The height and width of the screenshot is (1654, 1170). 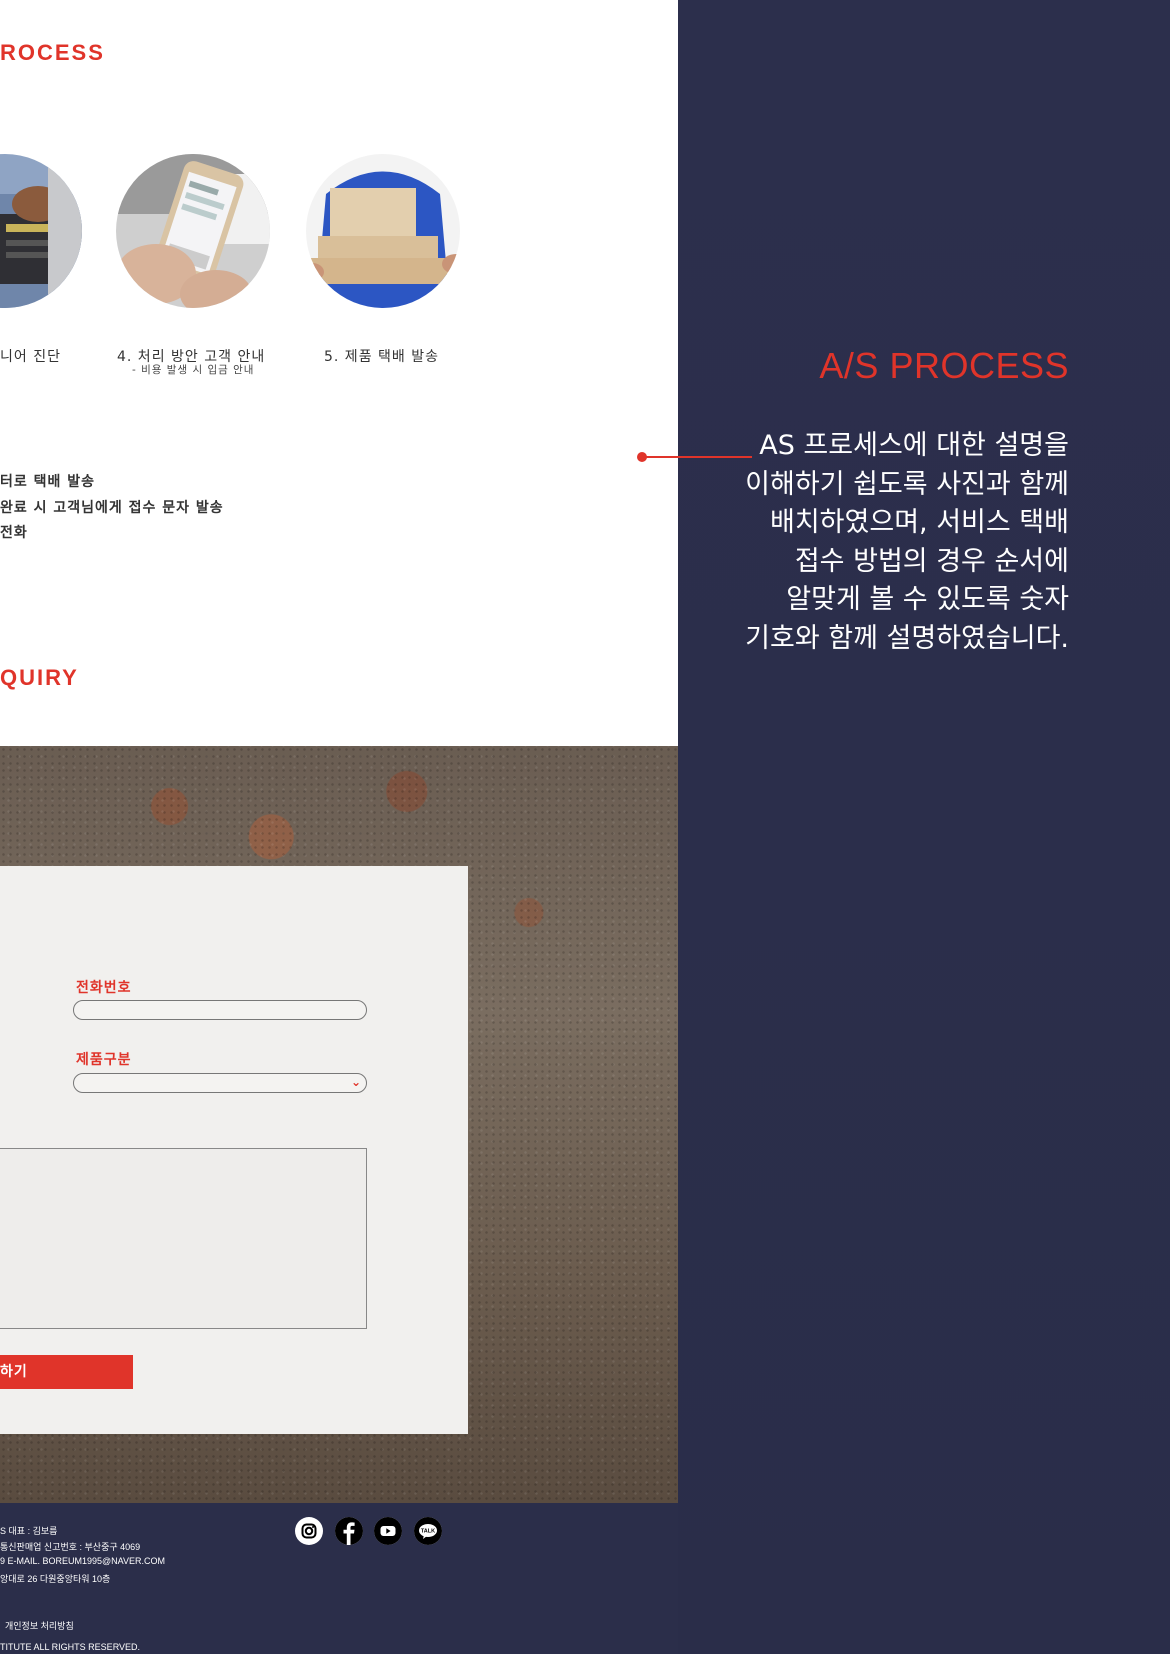 I want to click on step-4-photo, so click(x=193, y=231).